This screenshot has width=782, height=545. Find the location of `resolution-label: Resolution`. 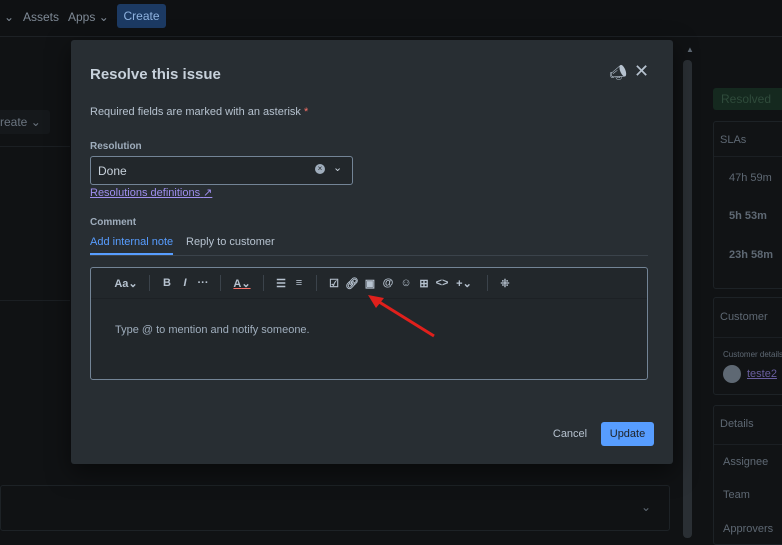

resolution-label: Resolution is located at coordinates (116, 146).